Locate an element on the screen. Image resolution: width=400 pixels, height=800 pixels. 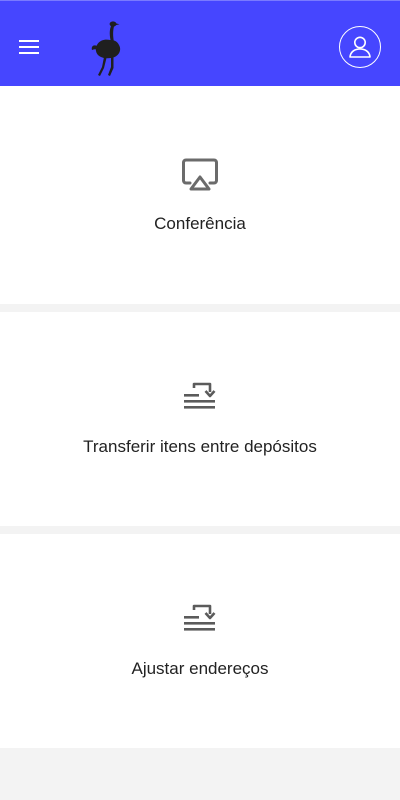
card-label-conferencia: Conferência is located at coordinates (200, 223).